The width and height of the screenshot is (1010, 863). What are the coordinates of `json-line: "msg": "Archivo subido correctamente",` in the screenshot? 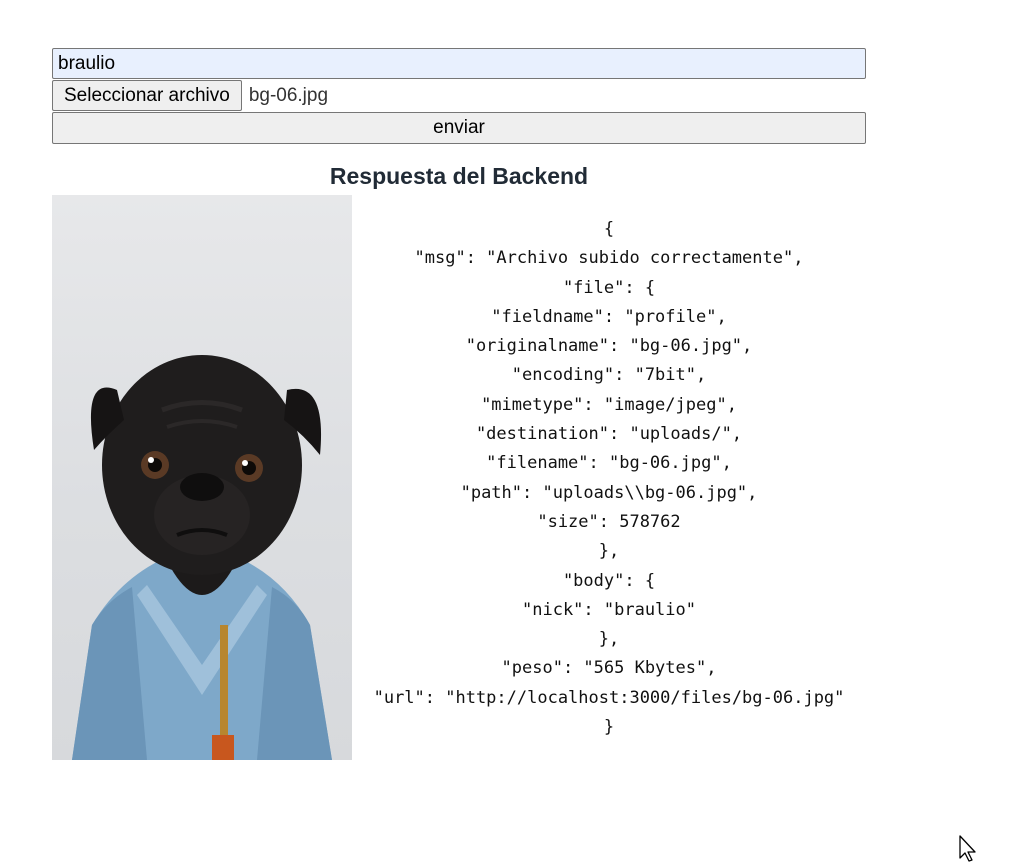 It's located at (609, 258).